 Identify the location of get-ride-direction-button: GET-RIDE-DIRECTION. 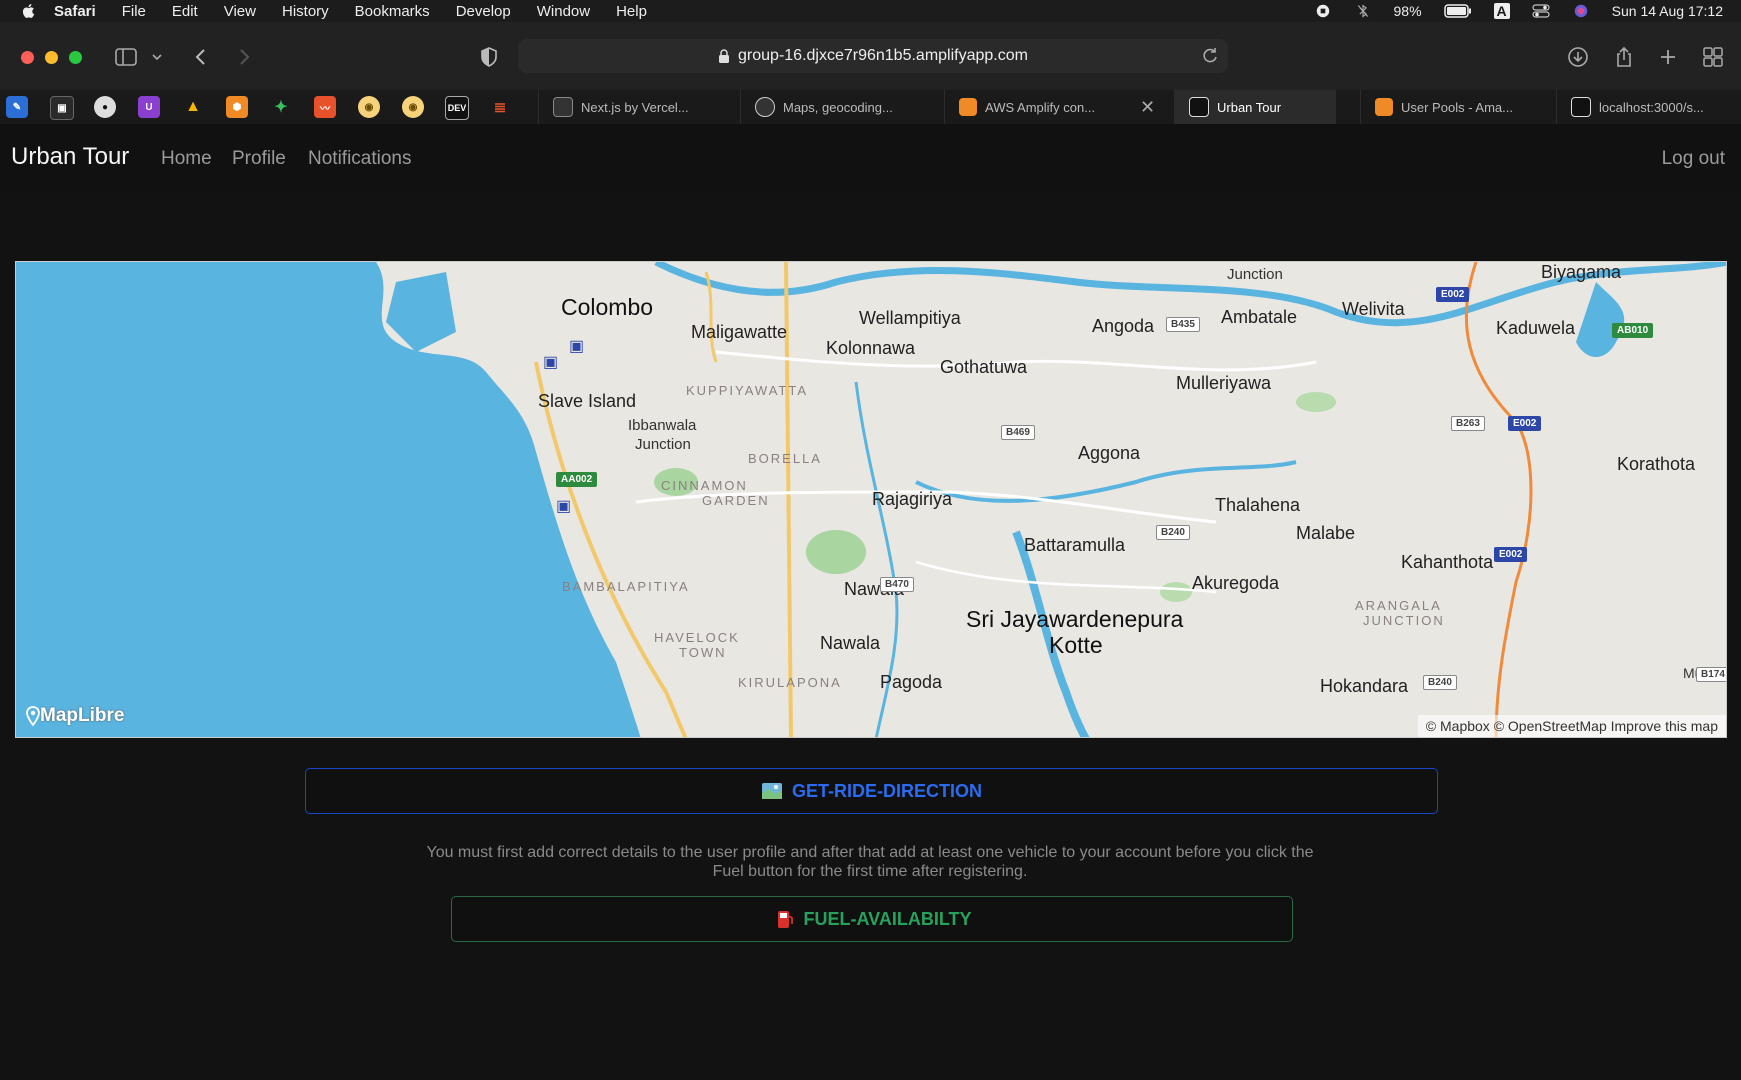
(871, 791).